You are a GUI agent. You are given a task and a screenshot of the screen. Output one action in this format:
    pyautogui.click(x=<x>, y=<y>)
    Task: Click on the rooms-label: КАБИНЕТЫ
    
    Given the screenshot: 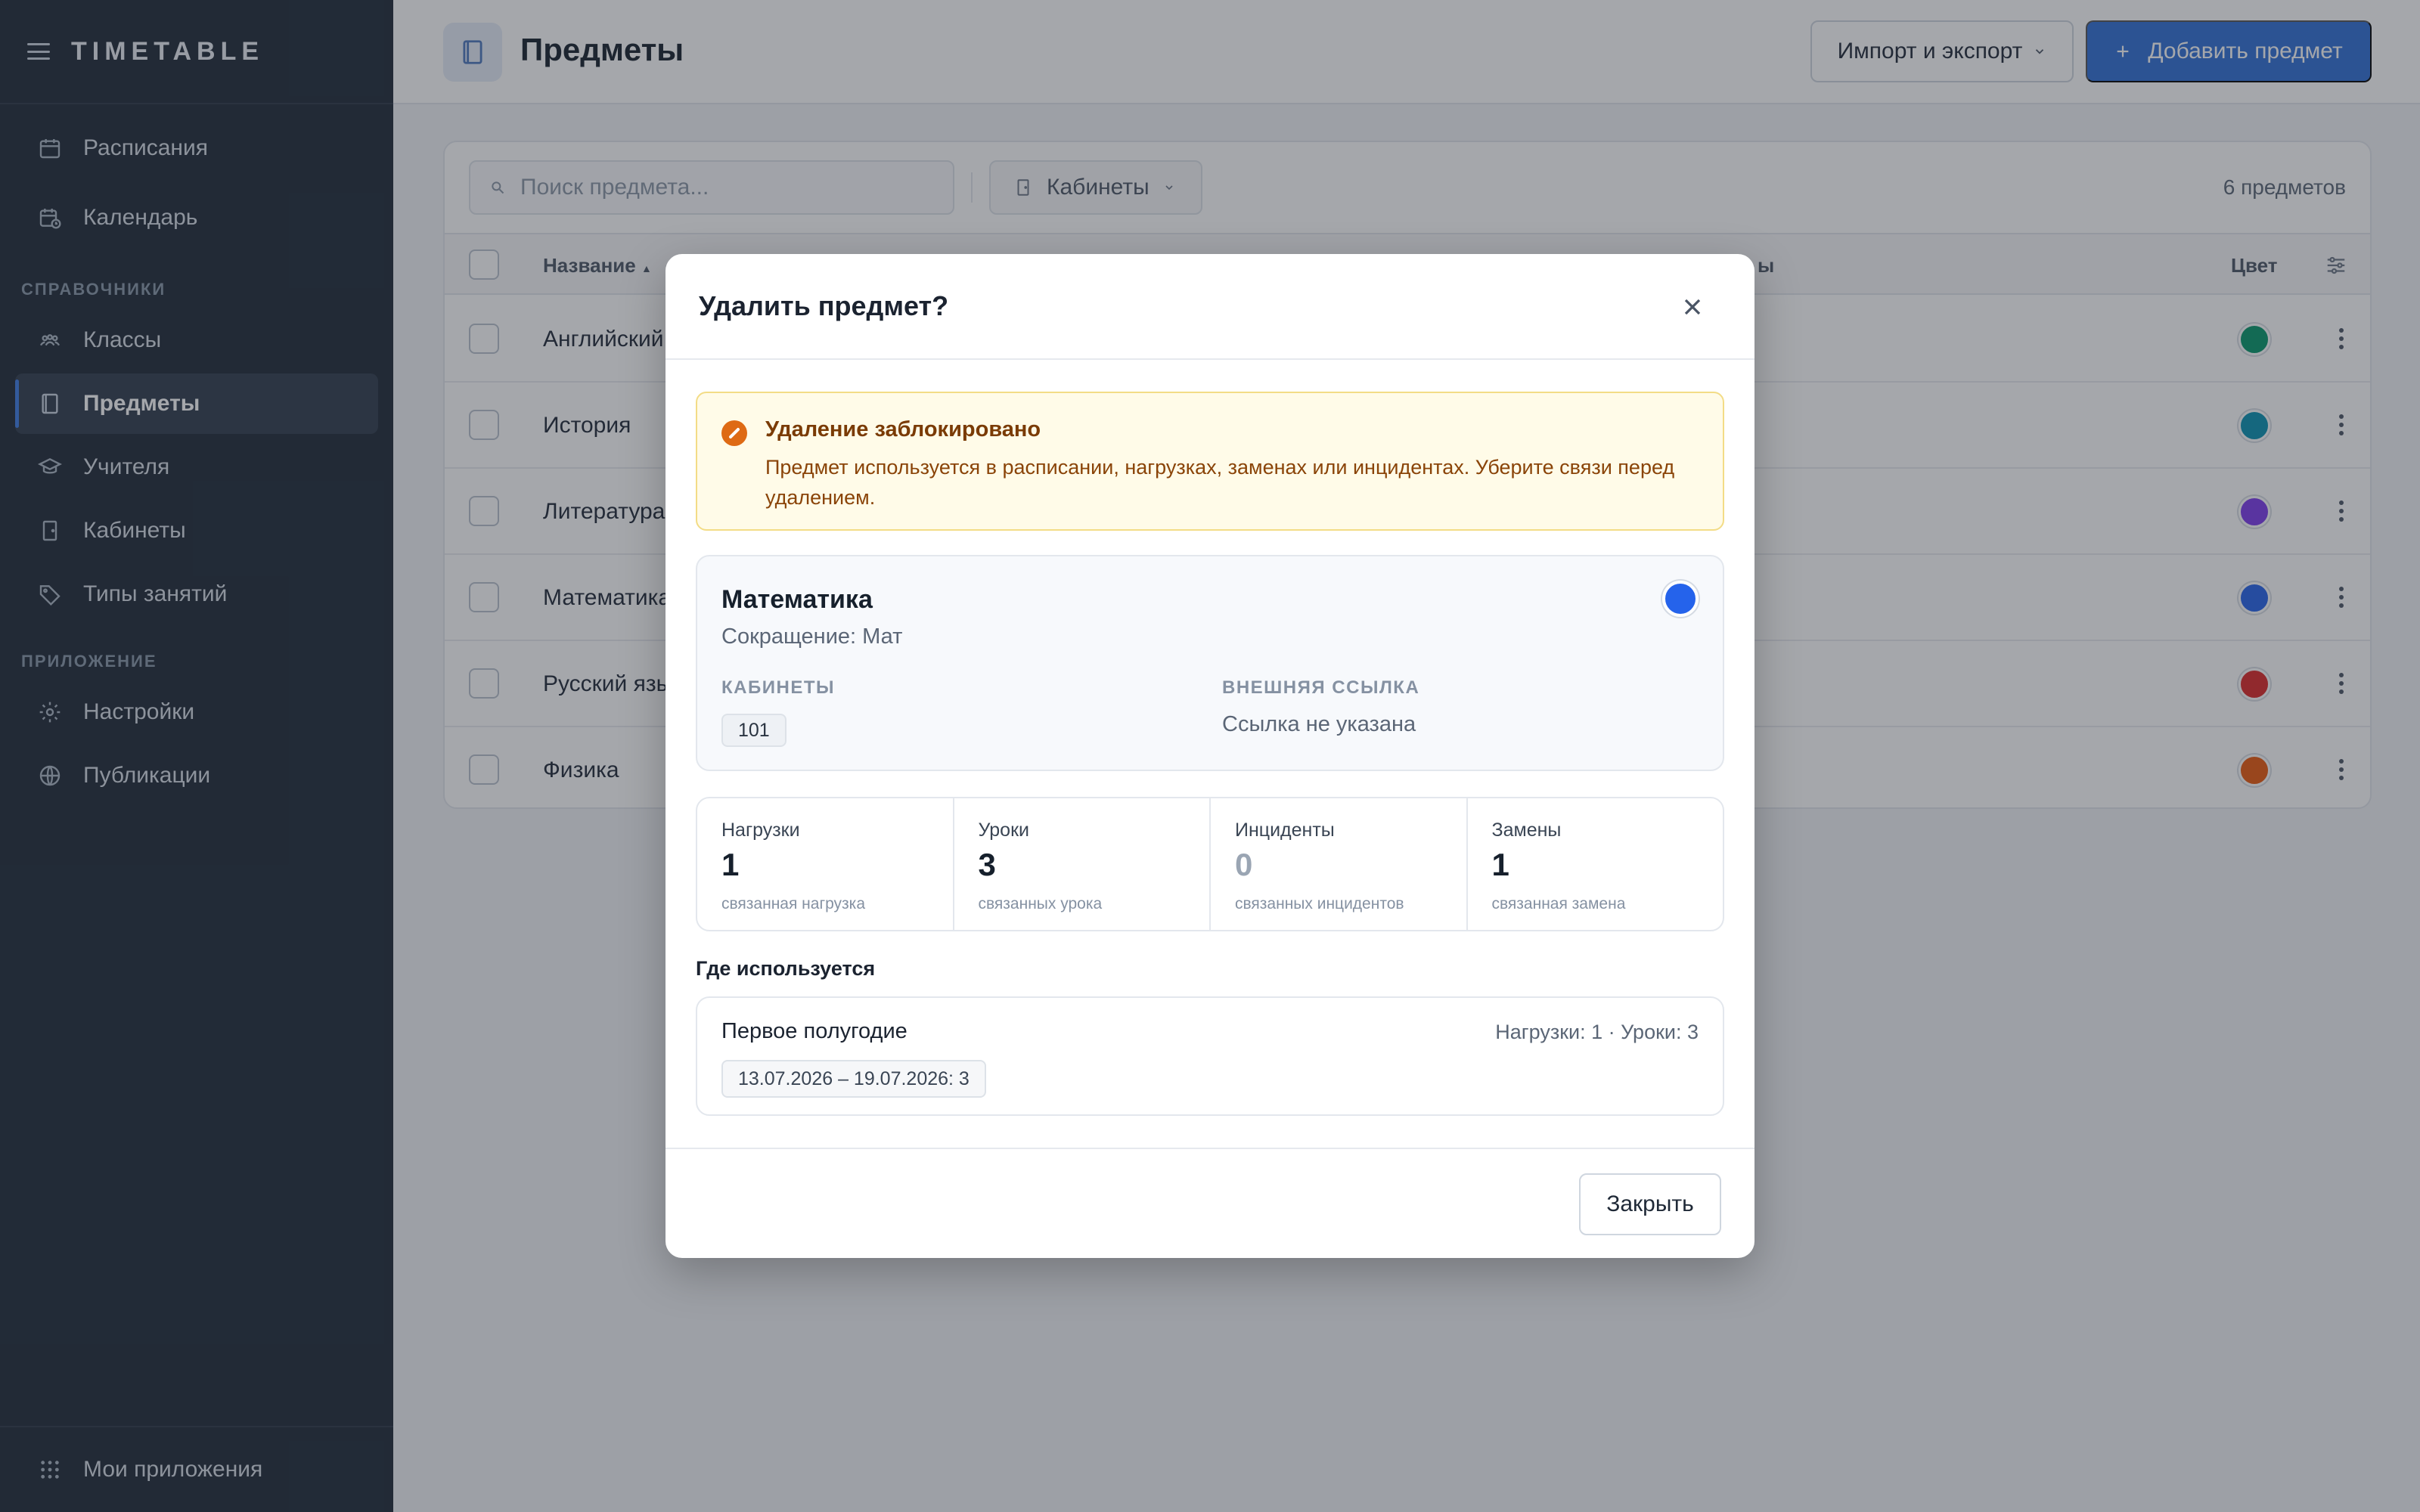 What is the action you would take?
    pyautogui.click(x=778, y=687)
    